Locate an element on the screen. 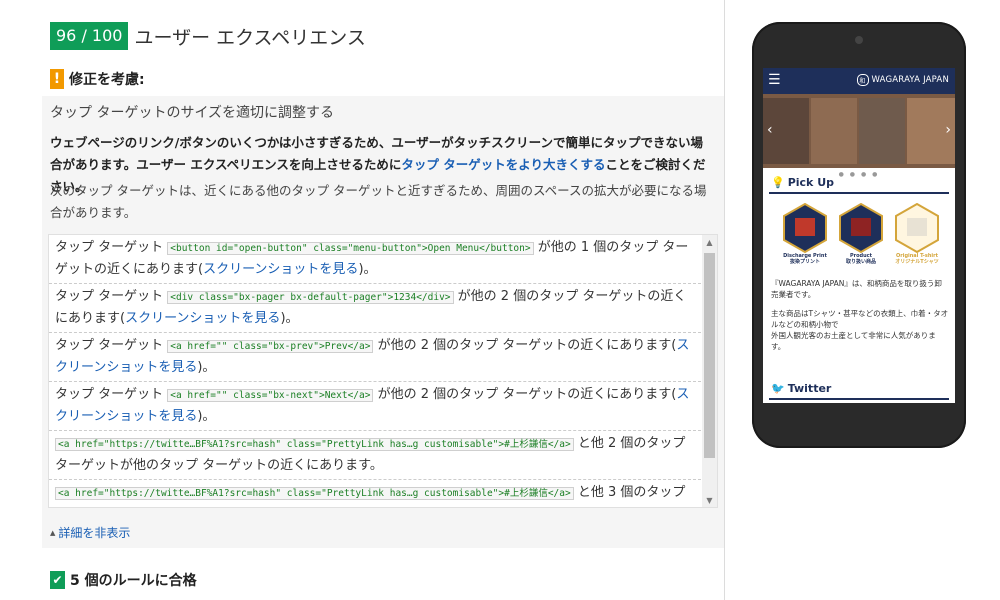 This screenshot has height=600, width=1000. twitter-icon: 🐦 is located at coordinates (778, 388).